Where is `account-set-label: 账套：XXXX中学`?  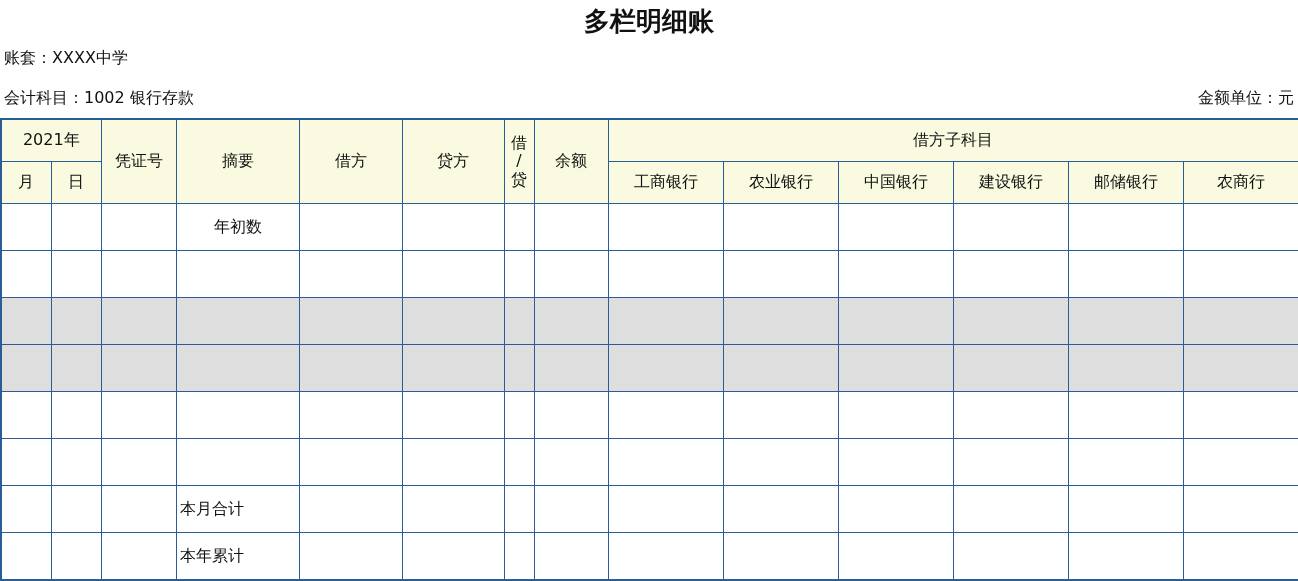
account-set-label: 账套：XXXX中学 is located at coordinates (66, 58).